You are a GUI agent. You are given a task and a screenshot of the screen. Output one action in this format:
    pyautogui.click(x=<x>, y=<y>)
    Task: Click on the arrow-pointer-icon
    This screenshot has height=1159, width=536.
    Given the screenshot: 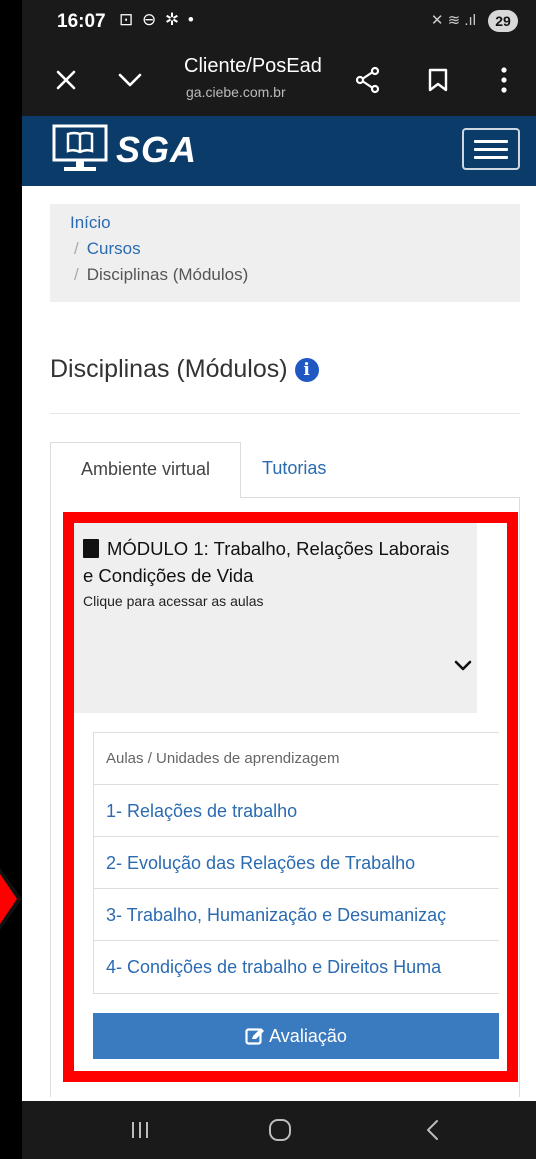 What is the action you would take?
    pyautogui.click(x=11, y=899)
    